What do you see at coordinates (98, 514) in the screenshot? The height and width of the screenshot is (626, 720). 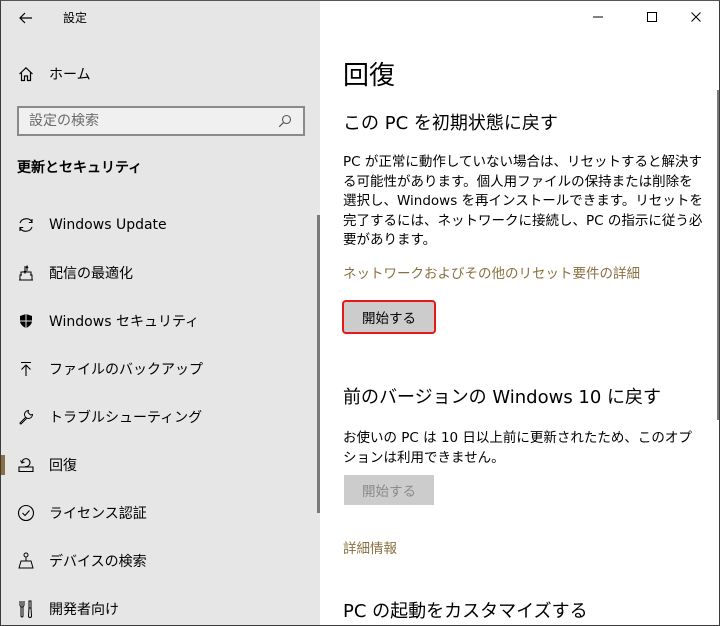 I see `sidebar-item-label: ライセンス認証` at bounding box center [98, 514].